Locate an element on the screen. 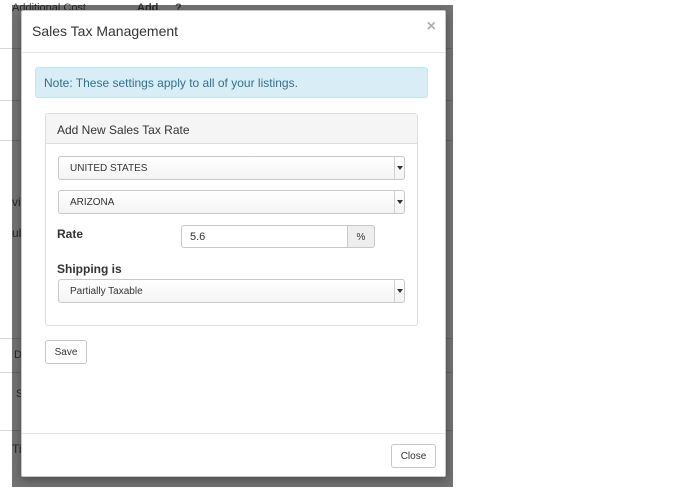 This screenshot has width=690, height=488. rate-label: Rate is located at coordinates (70, 234).